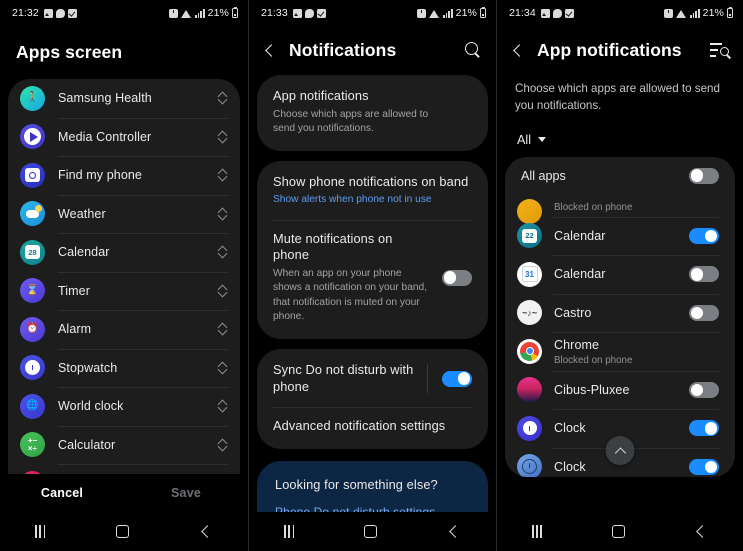  I want to click on app-label: Calendar, so click(84, 252).